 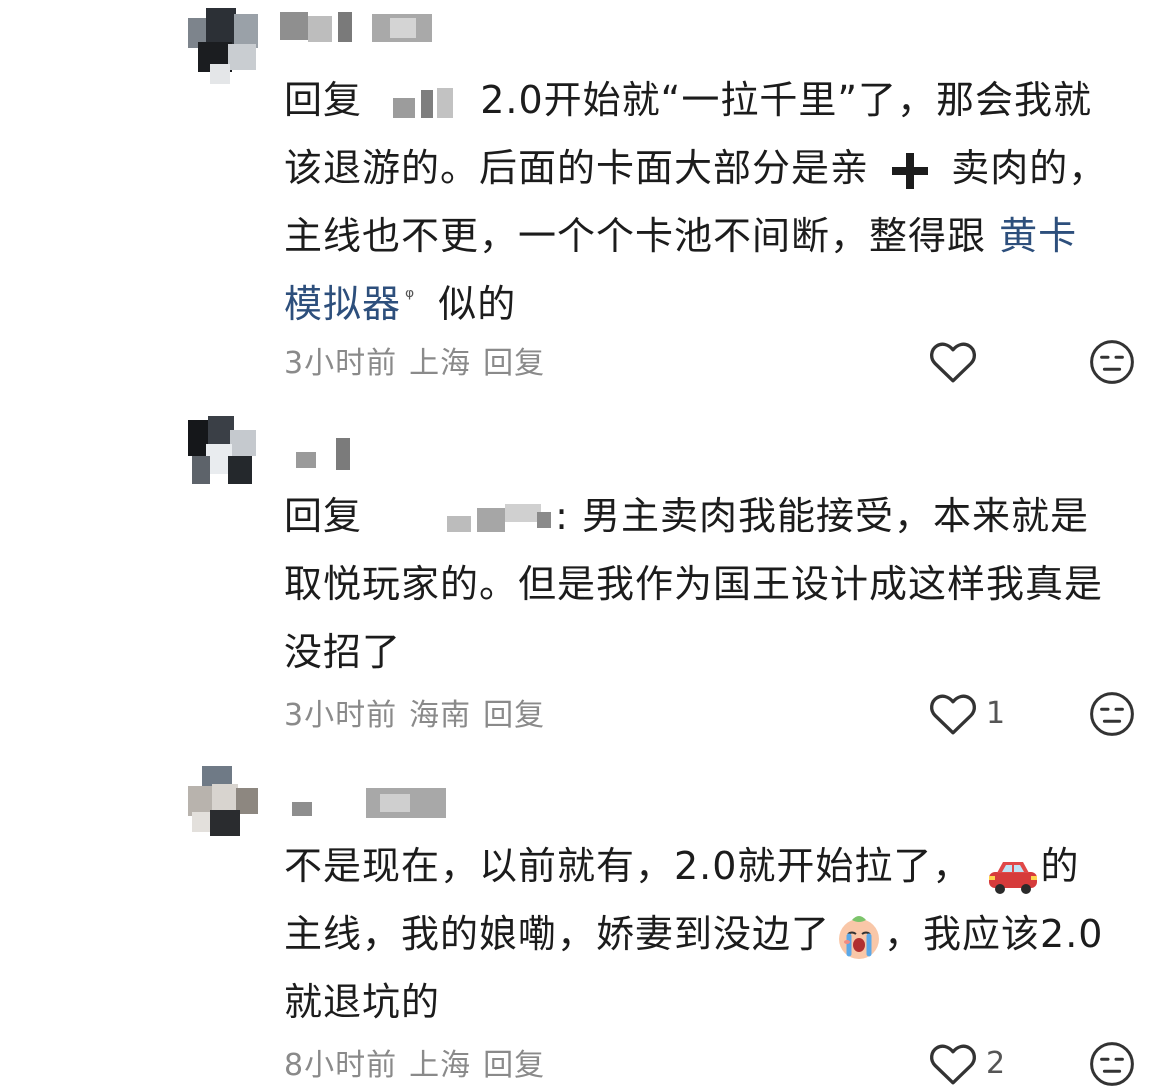 I want to click on like-button, so click(x=957, y=361).